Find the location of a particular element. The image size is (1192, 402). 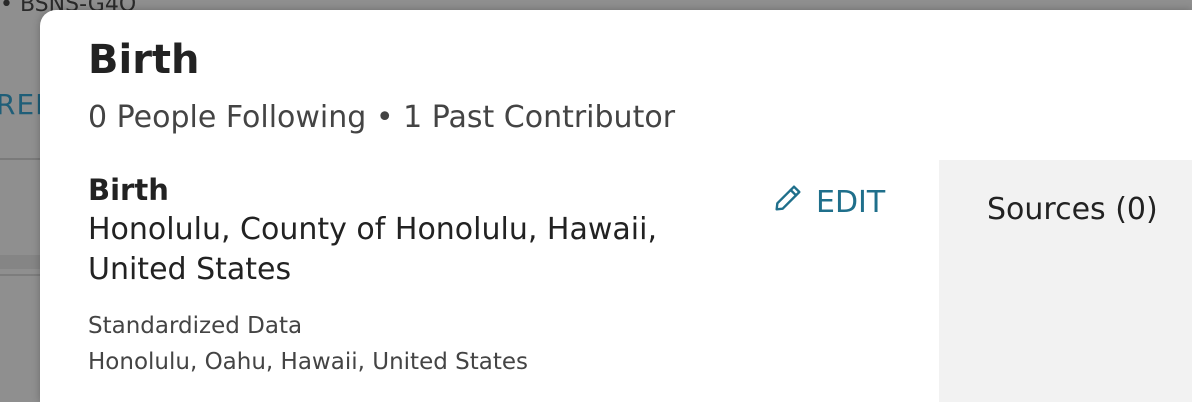

pencil-icon is located at coordinates (788, 202).